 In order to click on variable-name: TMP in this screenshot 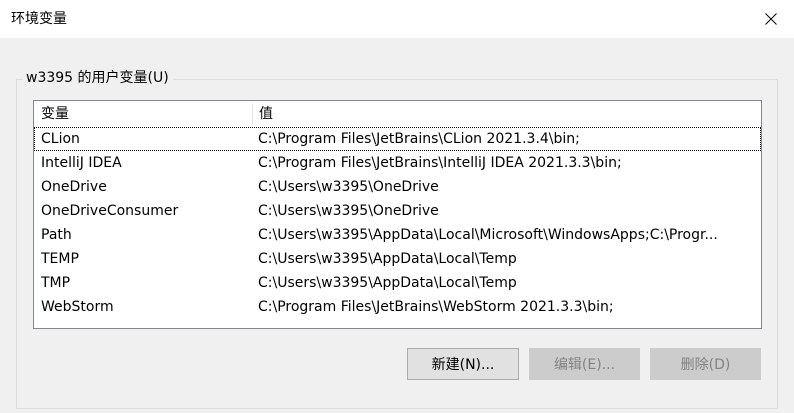, I will do `click(56, 283)`.